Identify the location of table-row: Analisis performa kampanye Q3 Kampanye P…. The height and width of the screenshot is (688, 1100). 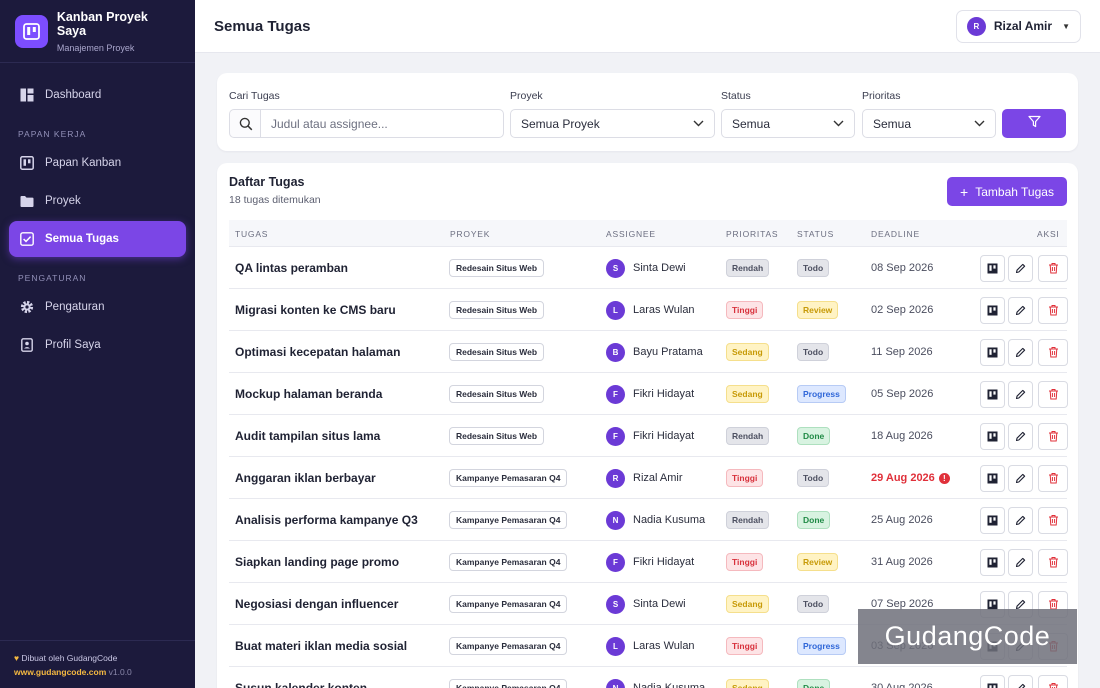
(648, 520).